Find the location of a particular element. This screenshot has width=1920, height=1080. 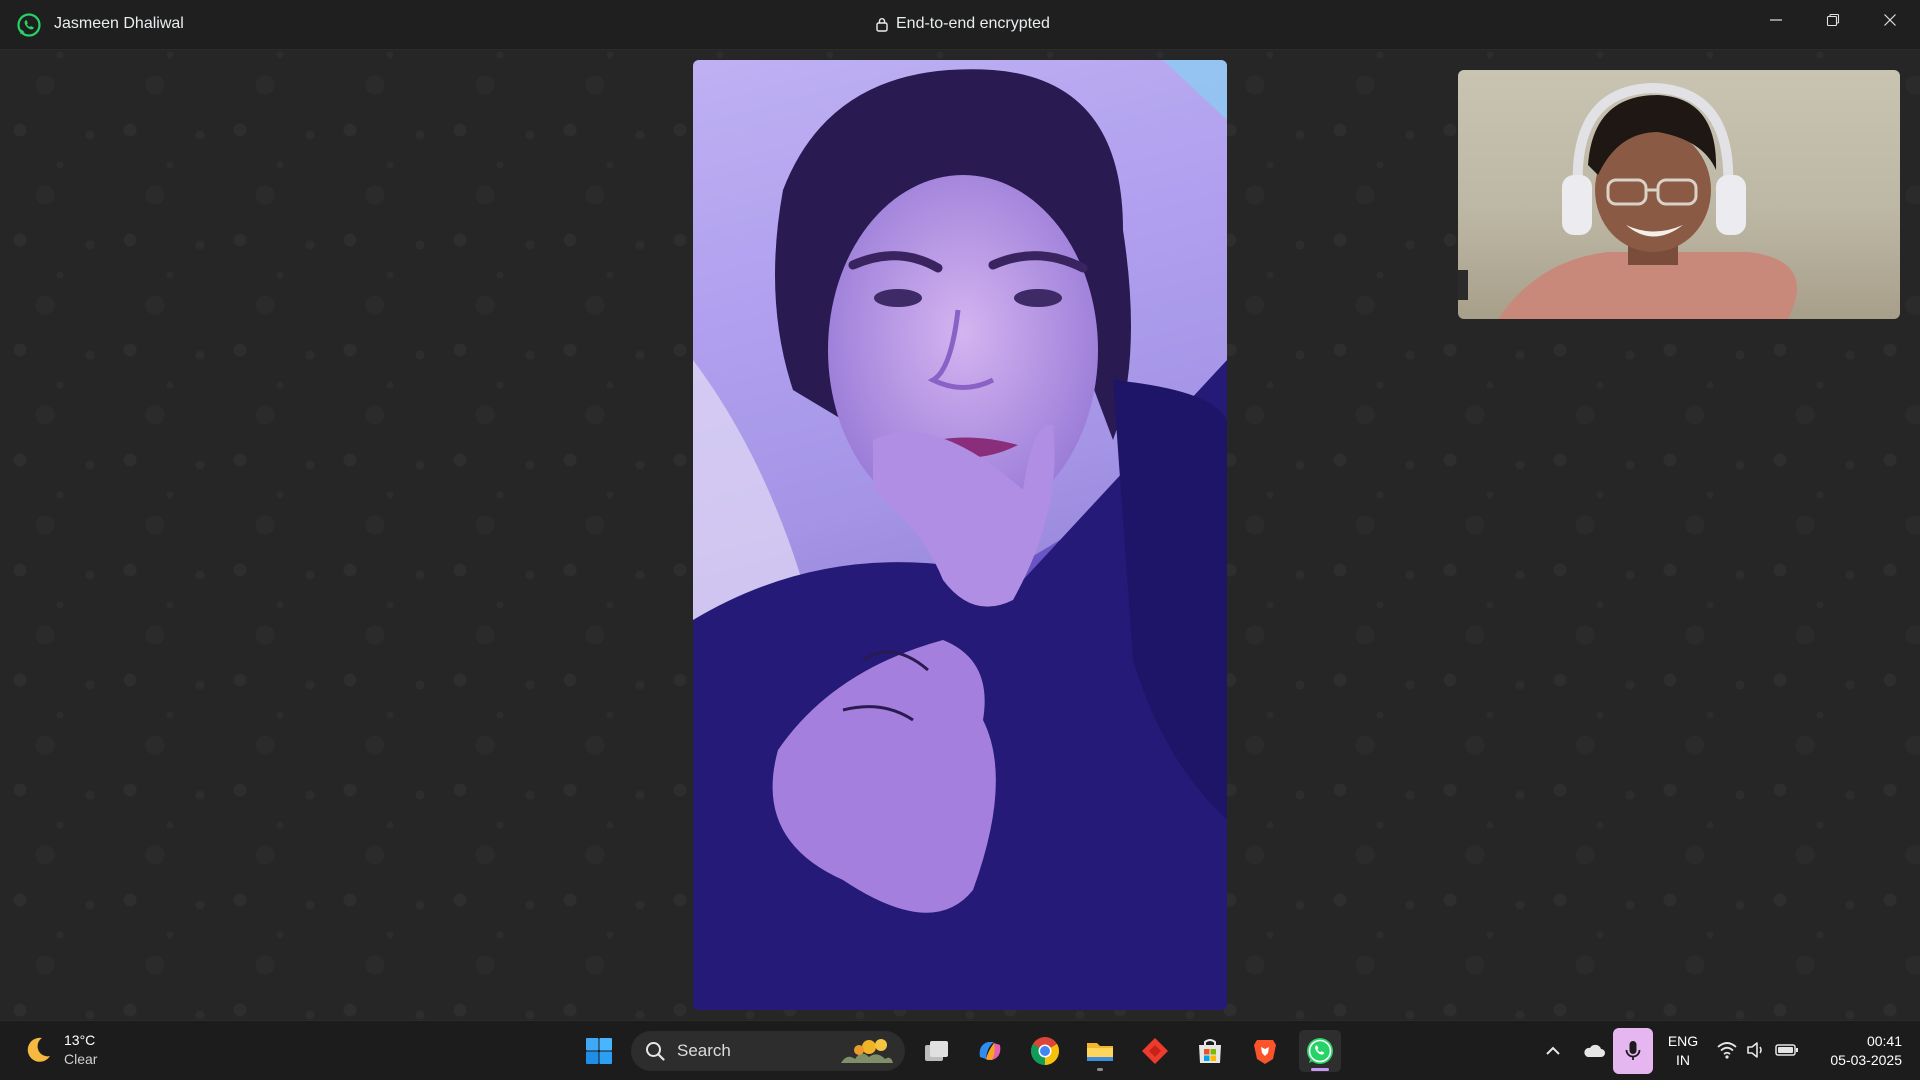

active-indicator is located at coordinates (1320, 1069).